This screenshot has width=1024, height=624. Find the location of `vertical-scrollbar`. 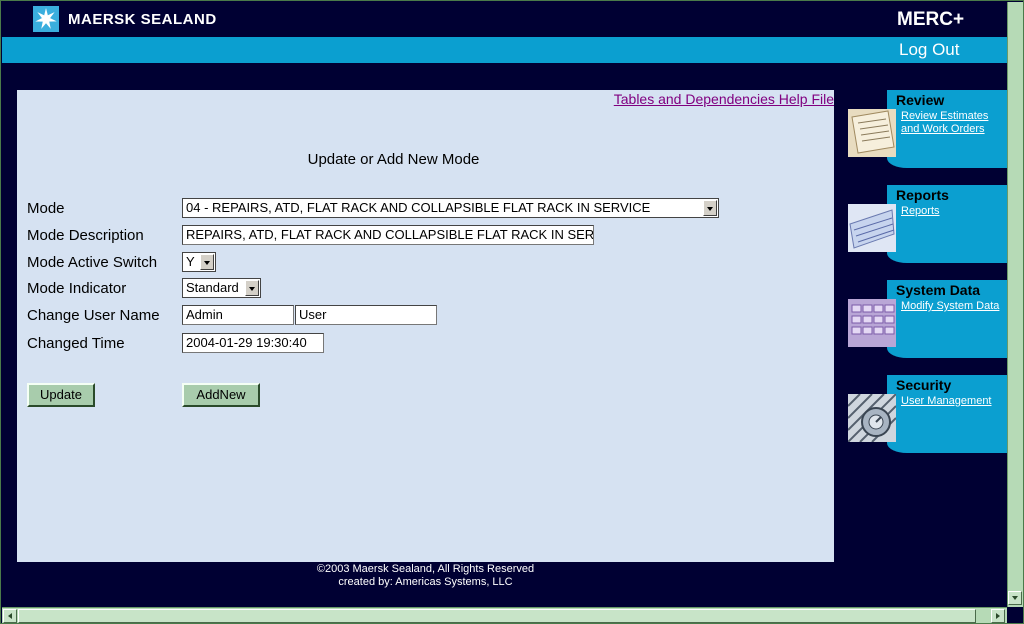

vertical-scrollbar is located at coordinates (1015, 304).